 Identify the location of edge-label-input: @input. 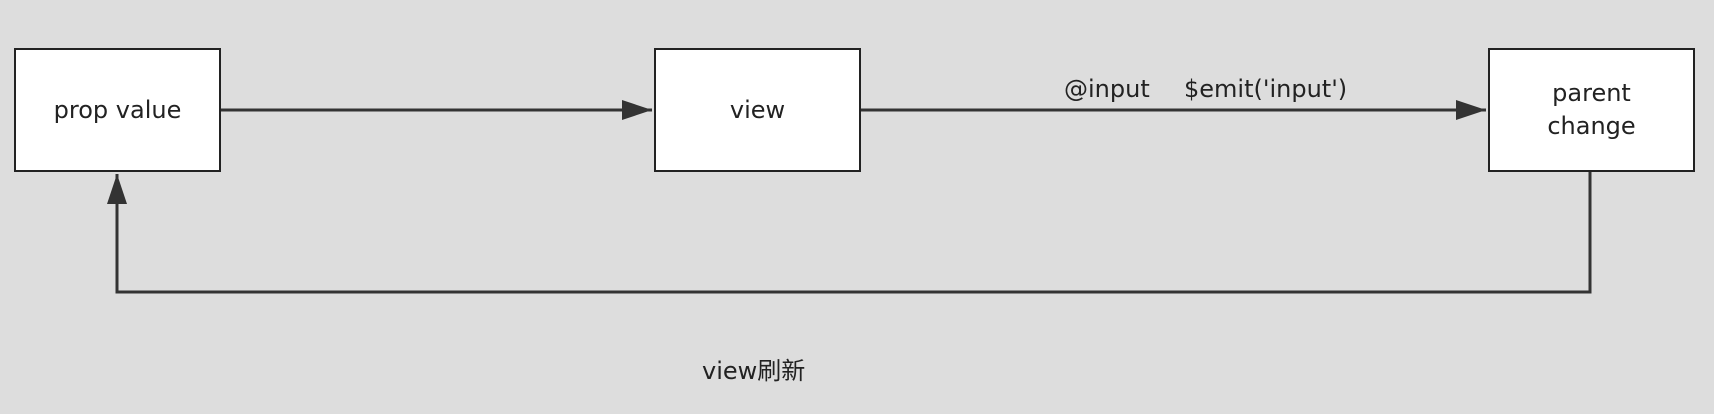
(1107, 89).